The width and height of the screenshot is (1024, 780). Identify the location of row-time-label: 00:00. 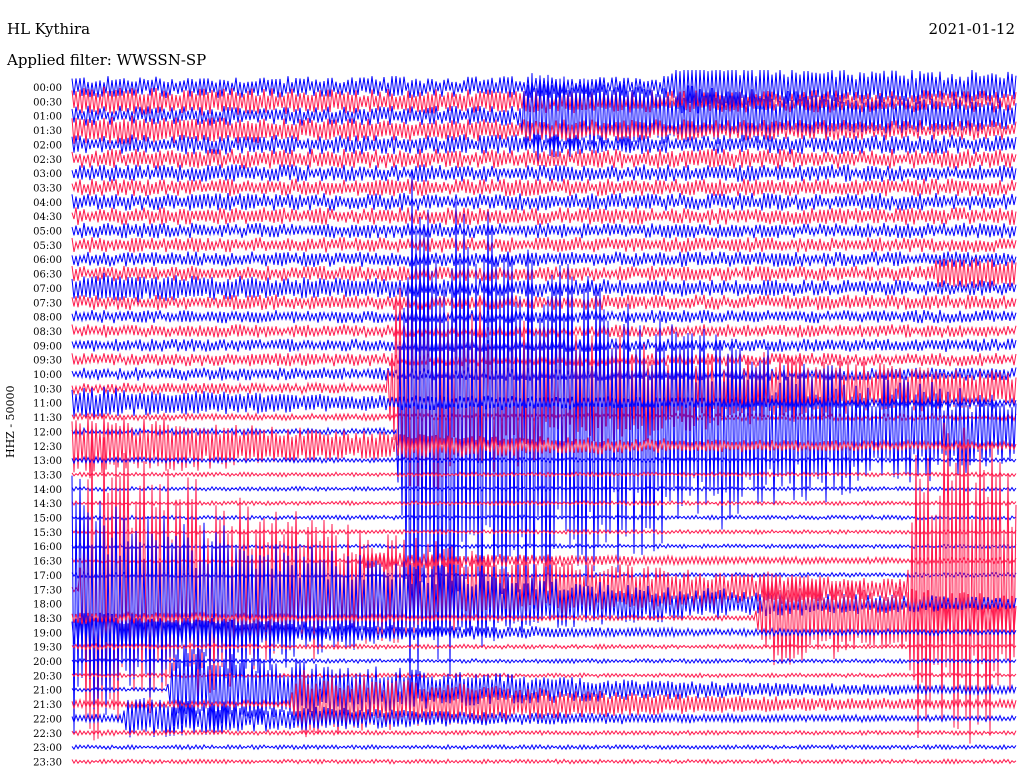
(47, 88).